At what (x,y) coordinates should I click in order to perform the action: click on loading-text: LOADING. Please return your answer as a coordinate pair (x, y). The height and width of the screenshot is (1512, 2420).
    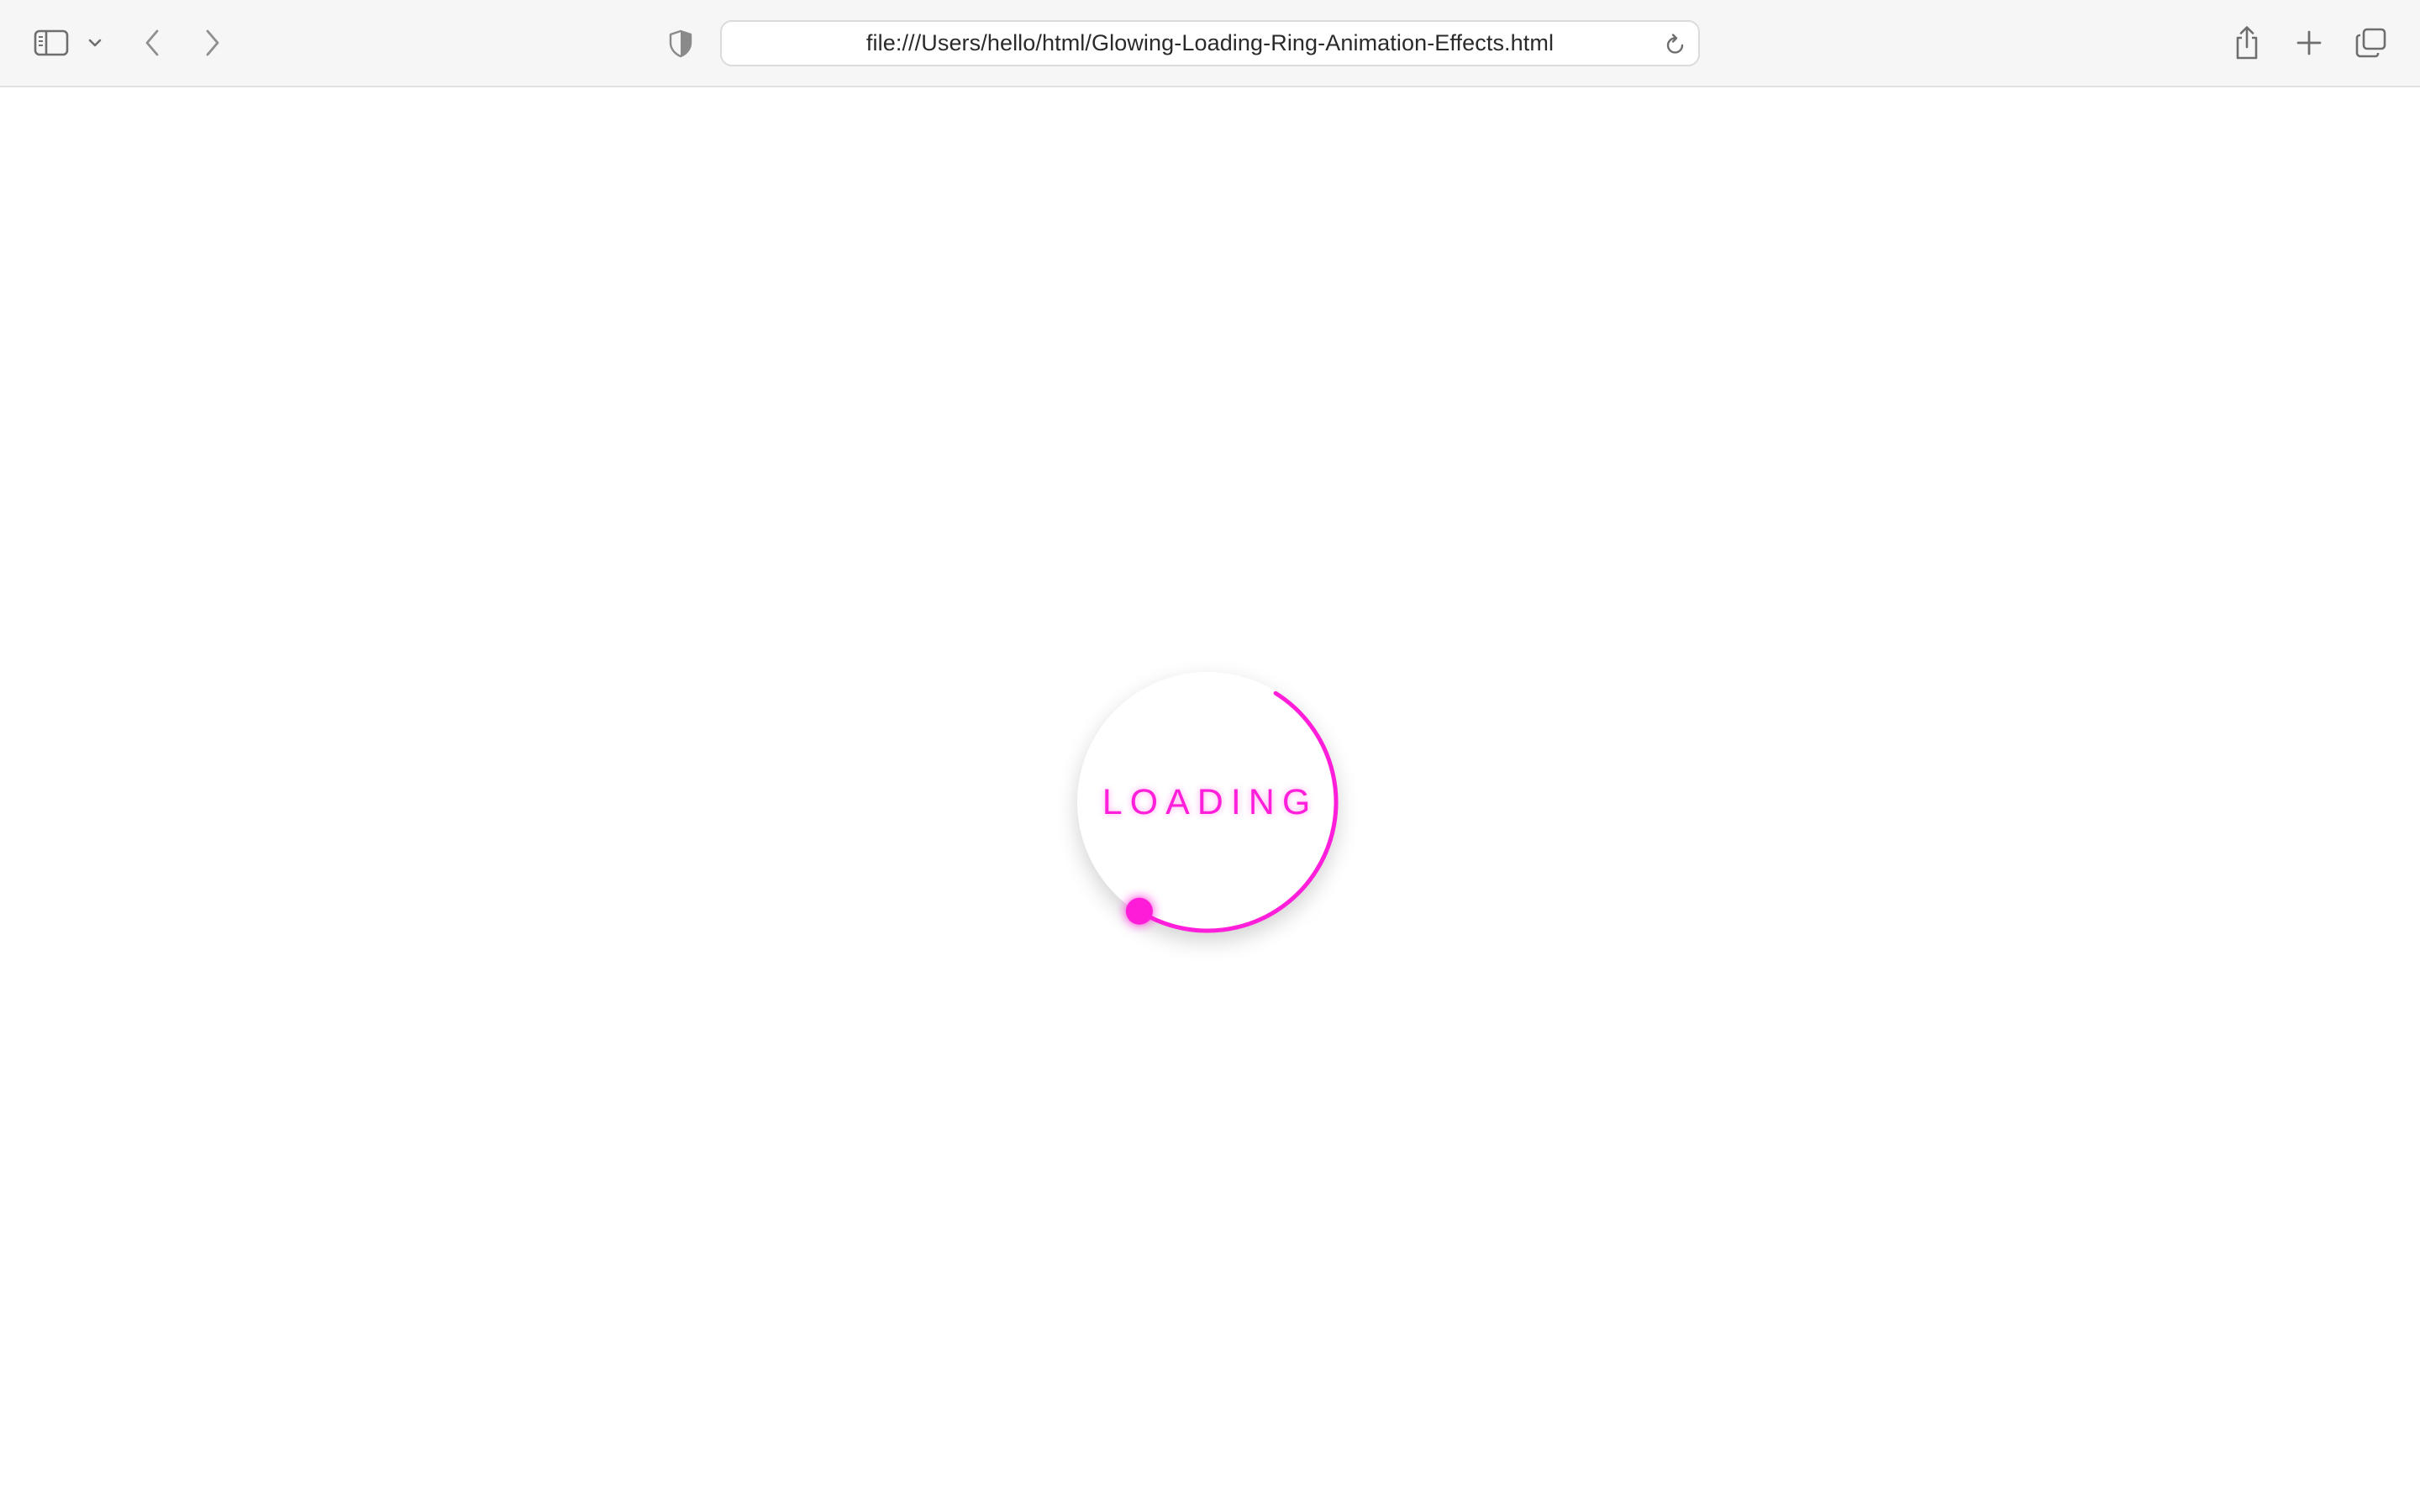
    Looking at the image, I should click on (1210, 801).